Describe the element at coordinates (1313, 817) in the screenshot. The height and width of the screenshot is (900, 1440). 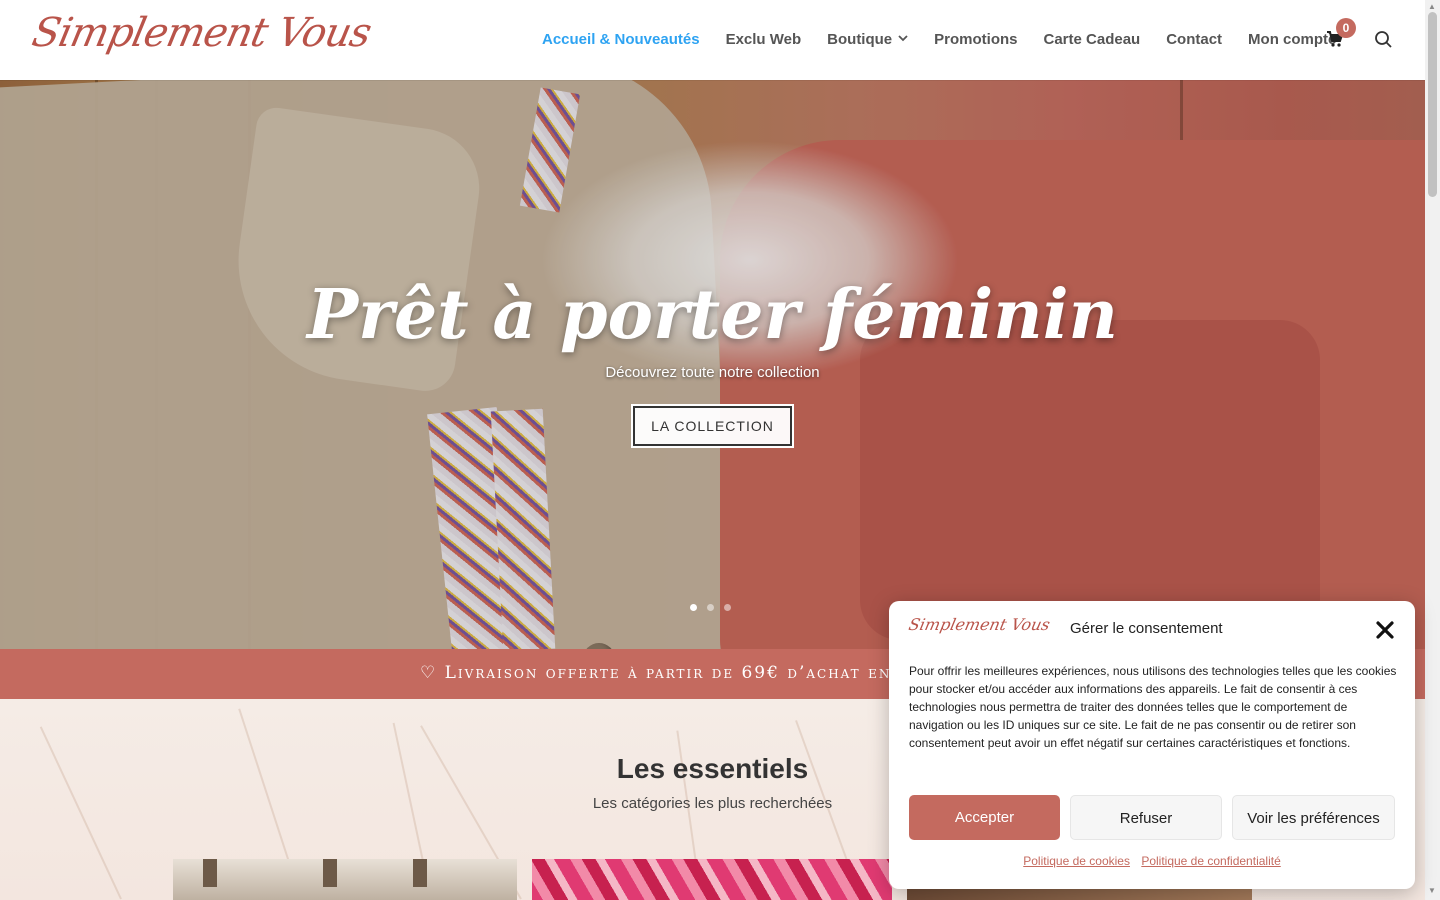
I see `preferences-button: Voir les préférences` at that location.